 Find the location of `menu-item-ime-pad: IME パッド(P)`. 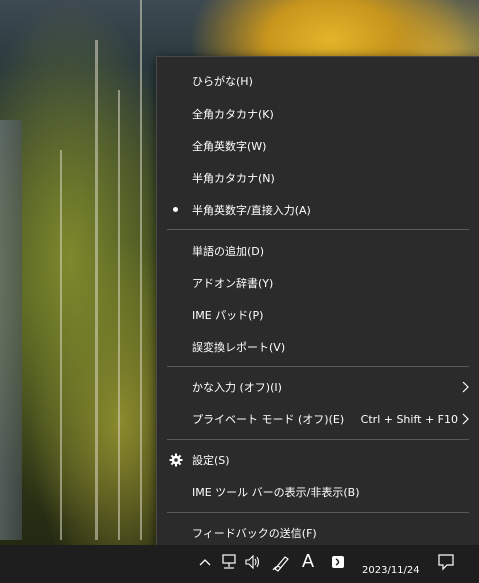

menu-item-ime-pad: IME パッド(P) is located at coordinates (318, 315).